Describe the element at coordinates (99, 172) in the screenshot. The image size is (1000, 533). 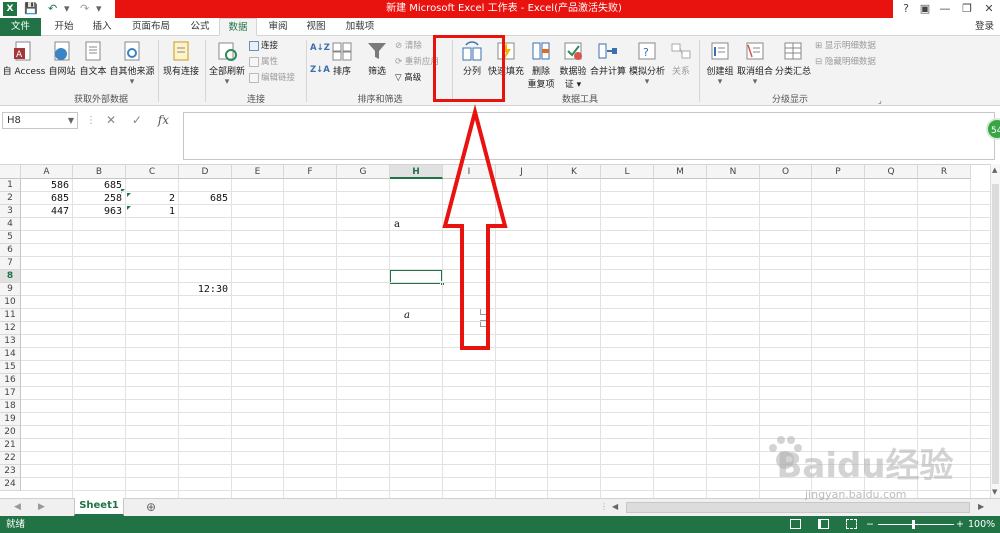
I see `column-header-b: B` at that location.